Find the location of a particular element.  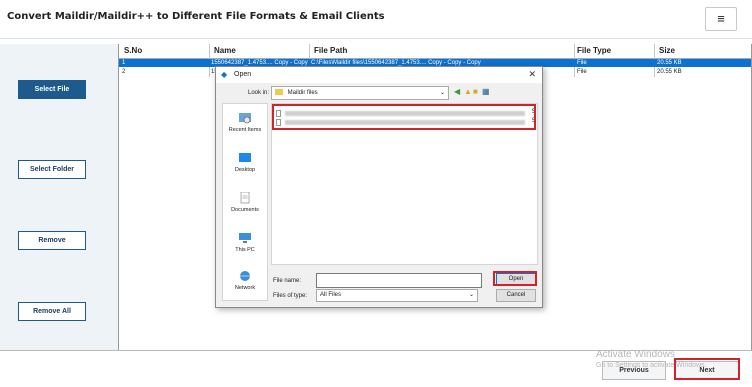

select-file-button: Select File is located at coordinates (52, 89).